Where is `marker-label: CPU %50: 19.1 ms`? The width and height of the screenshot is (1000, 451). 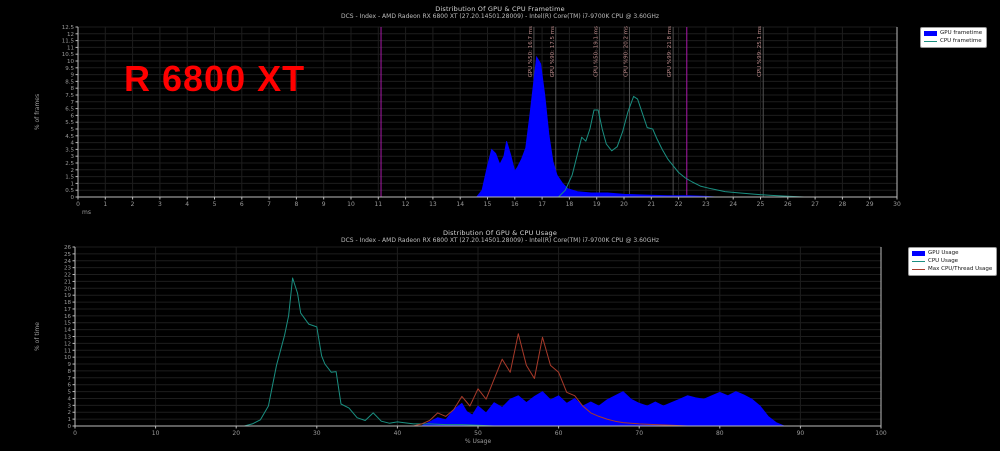 marker-label: CPU %50: 19.1 ms is located at coordinates (596, 51).